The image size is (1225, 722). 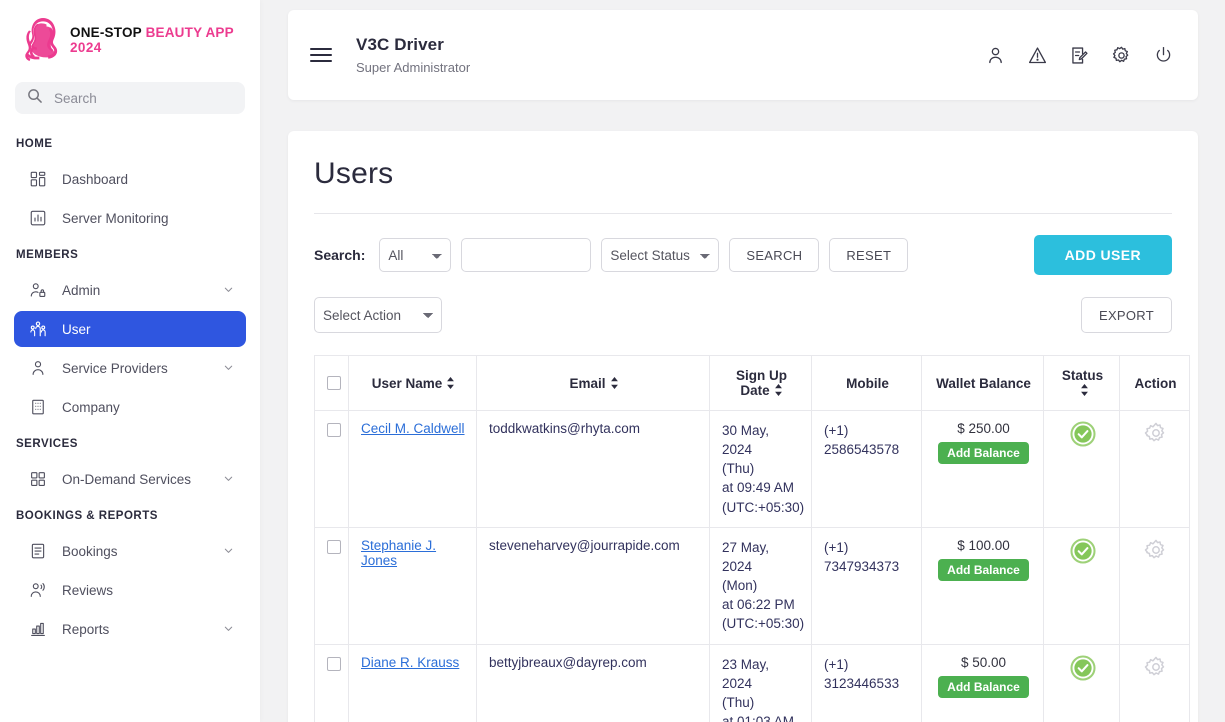 What do you see at coordinates (738, 702) in the screenshot?
I see `signup-date-line: (Thu)` at bounding box center [738, 702].